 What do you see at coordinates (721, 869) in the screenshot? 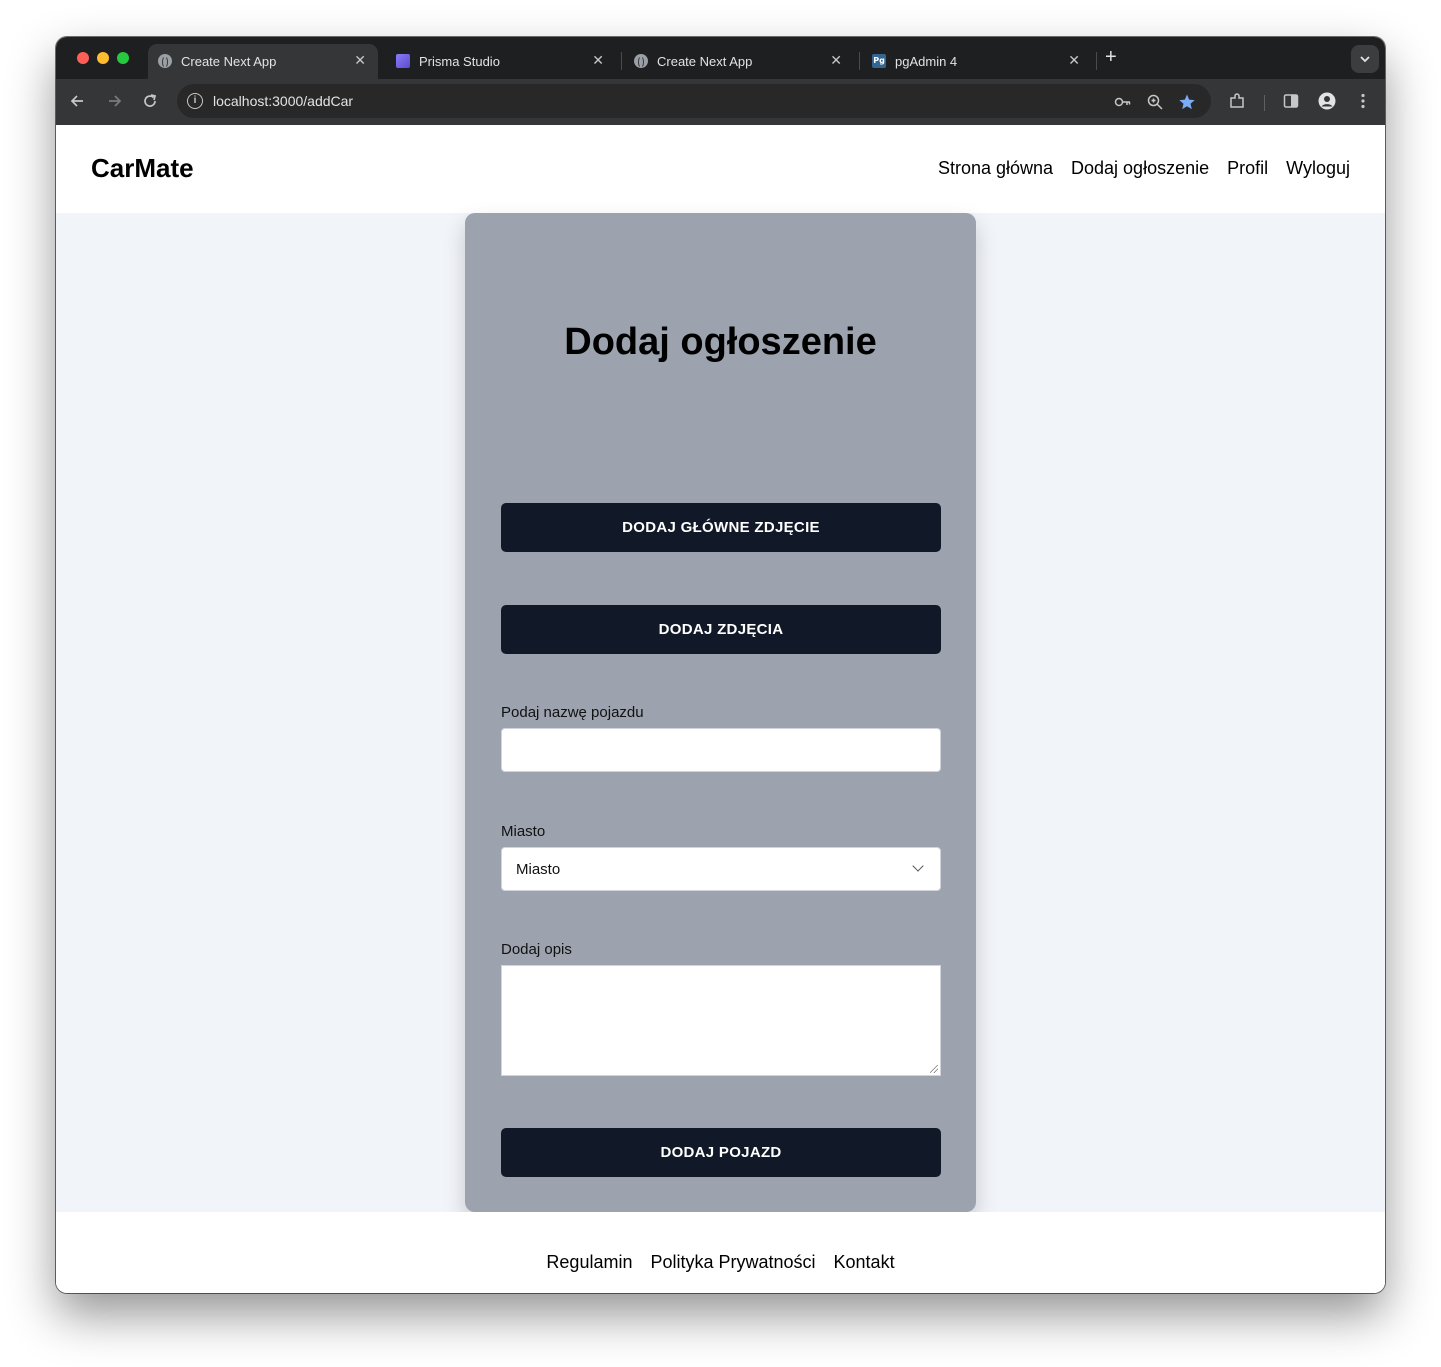
I see `city-select: Miasto` at bounding box center [721, 869].